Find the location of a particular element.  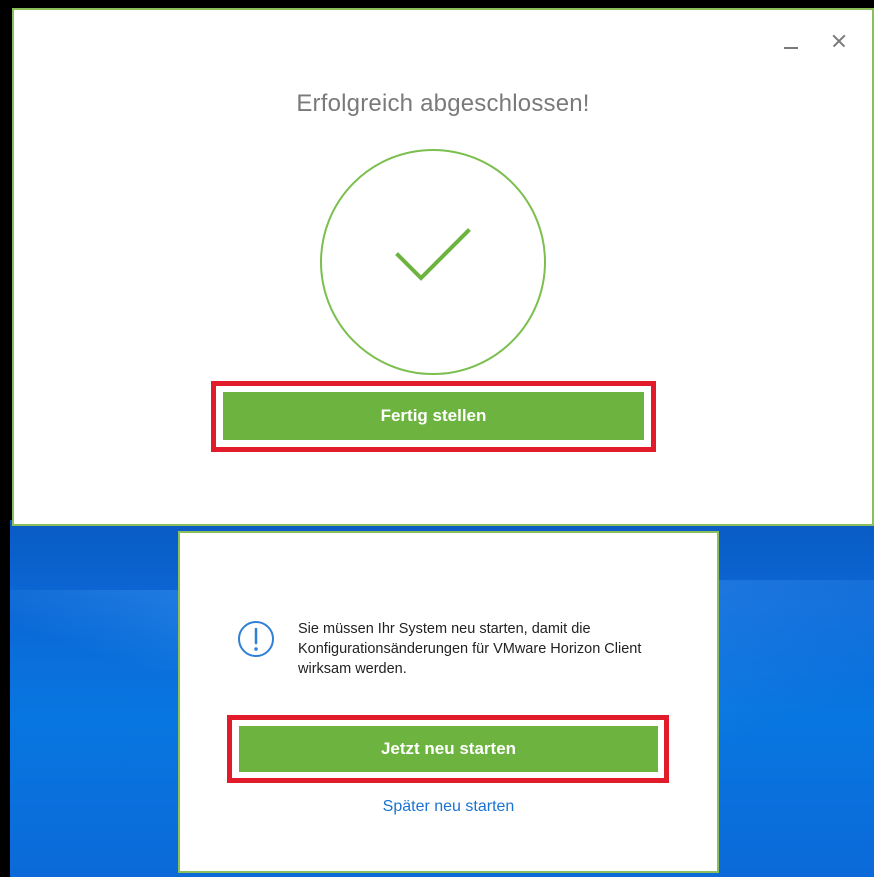

success-circle is located at coordinates (433, 262).